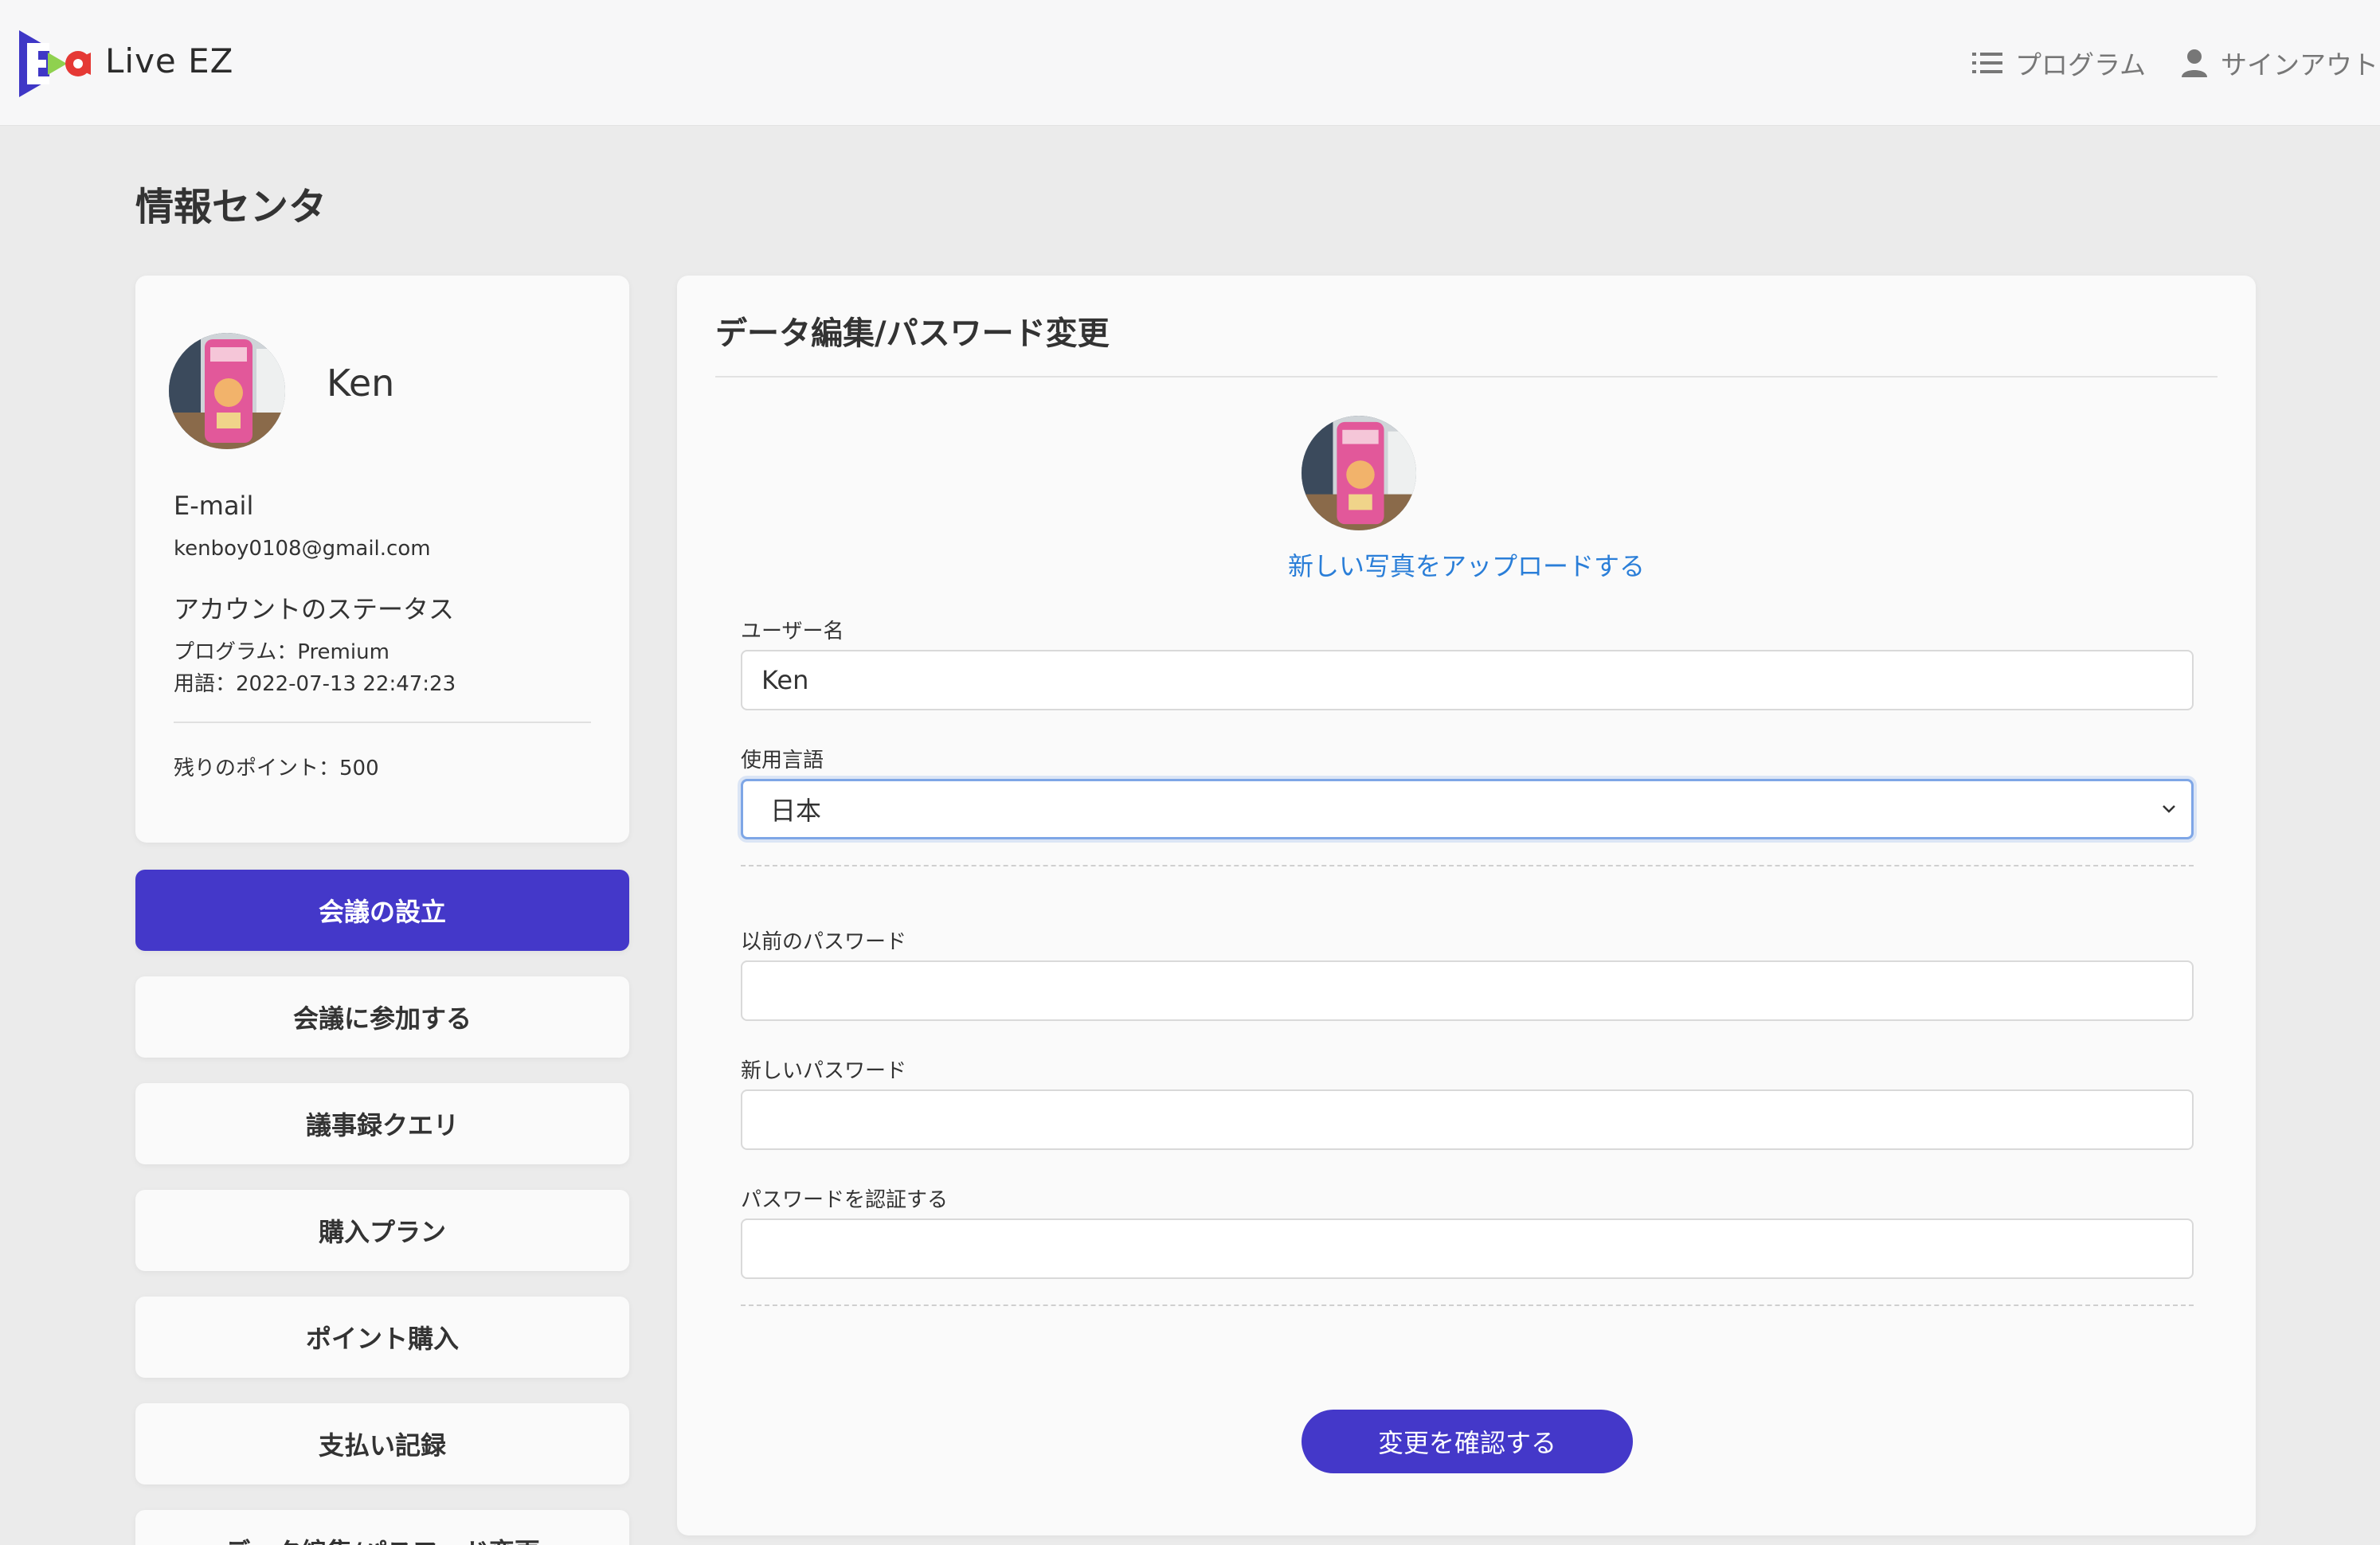  What do you see at coordinates (2299, 64) in the screenshot?
I see `nav-signout-label: サインアウト` at bounding box center [2299, 64].